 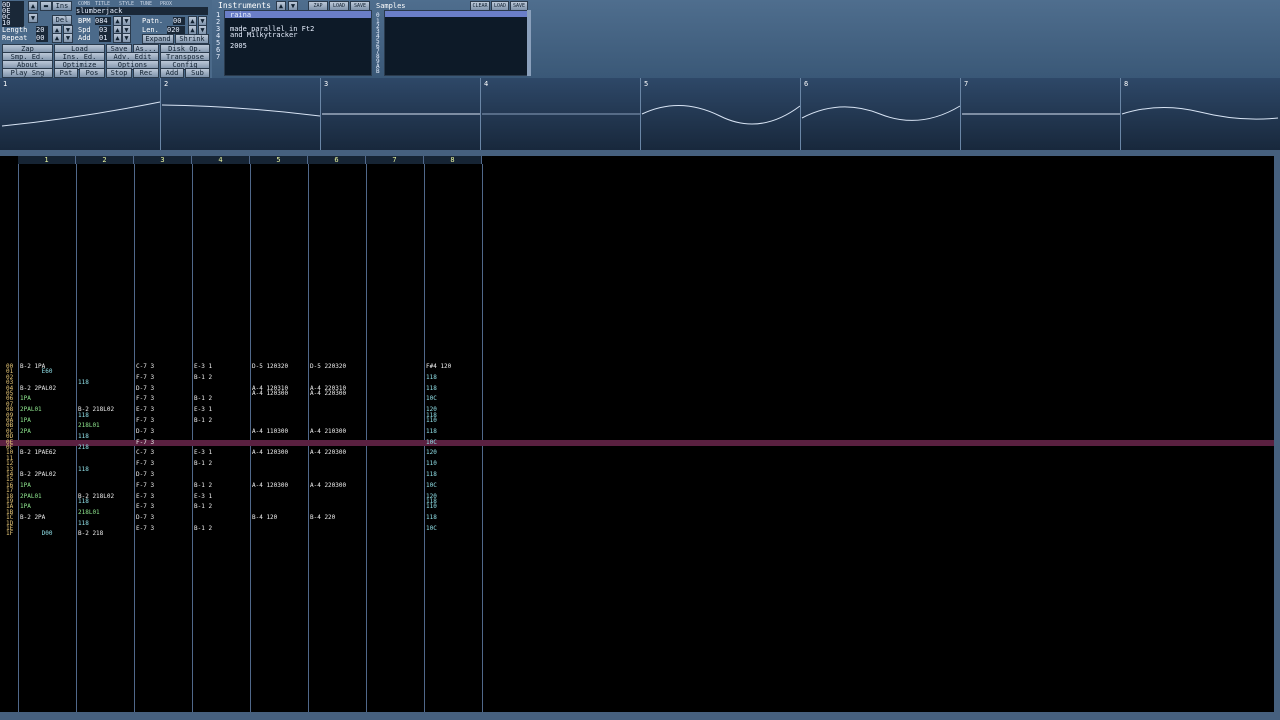 What do you see at coordinates (146, 73) in the screenshot?
I see `record-button: Rec` at bounding box center [146, 73].